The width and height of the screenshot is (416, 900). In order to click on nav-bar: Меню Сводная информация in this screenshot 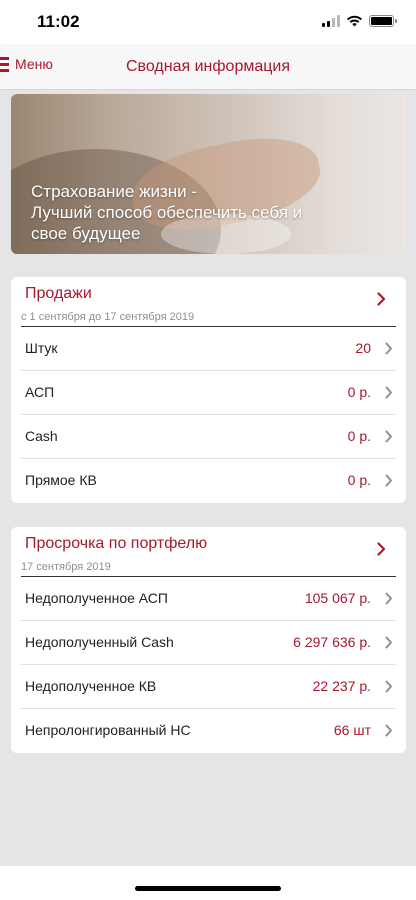, I will do `click(208, 67)`.